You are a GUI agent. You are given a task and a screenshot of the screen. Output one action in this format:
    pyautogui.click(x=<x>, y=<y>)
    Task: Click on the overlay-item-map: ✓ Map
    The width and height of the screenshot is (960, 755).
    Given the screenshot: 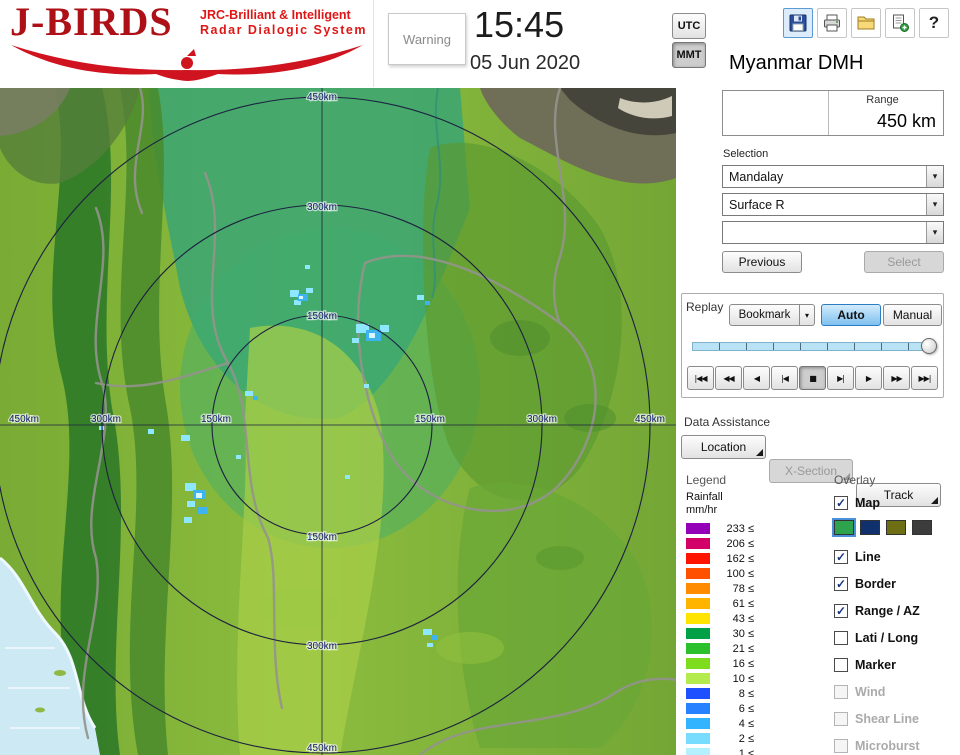 What is the action you would take?
    pyautogui.click(x=857, y=503)
    